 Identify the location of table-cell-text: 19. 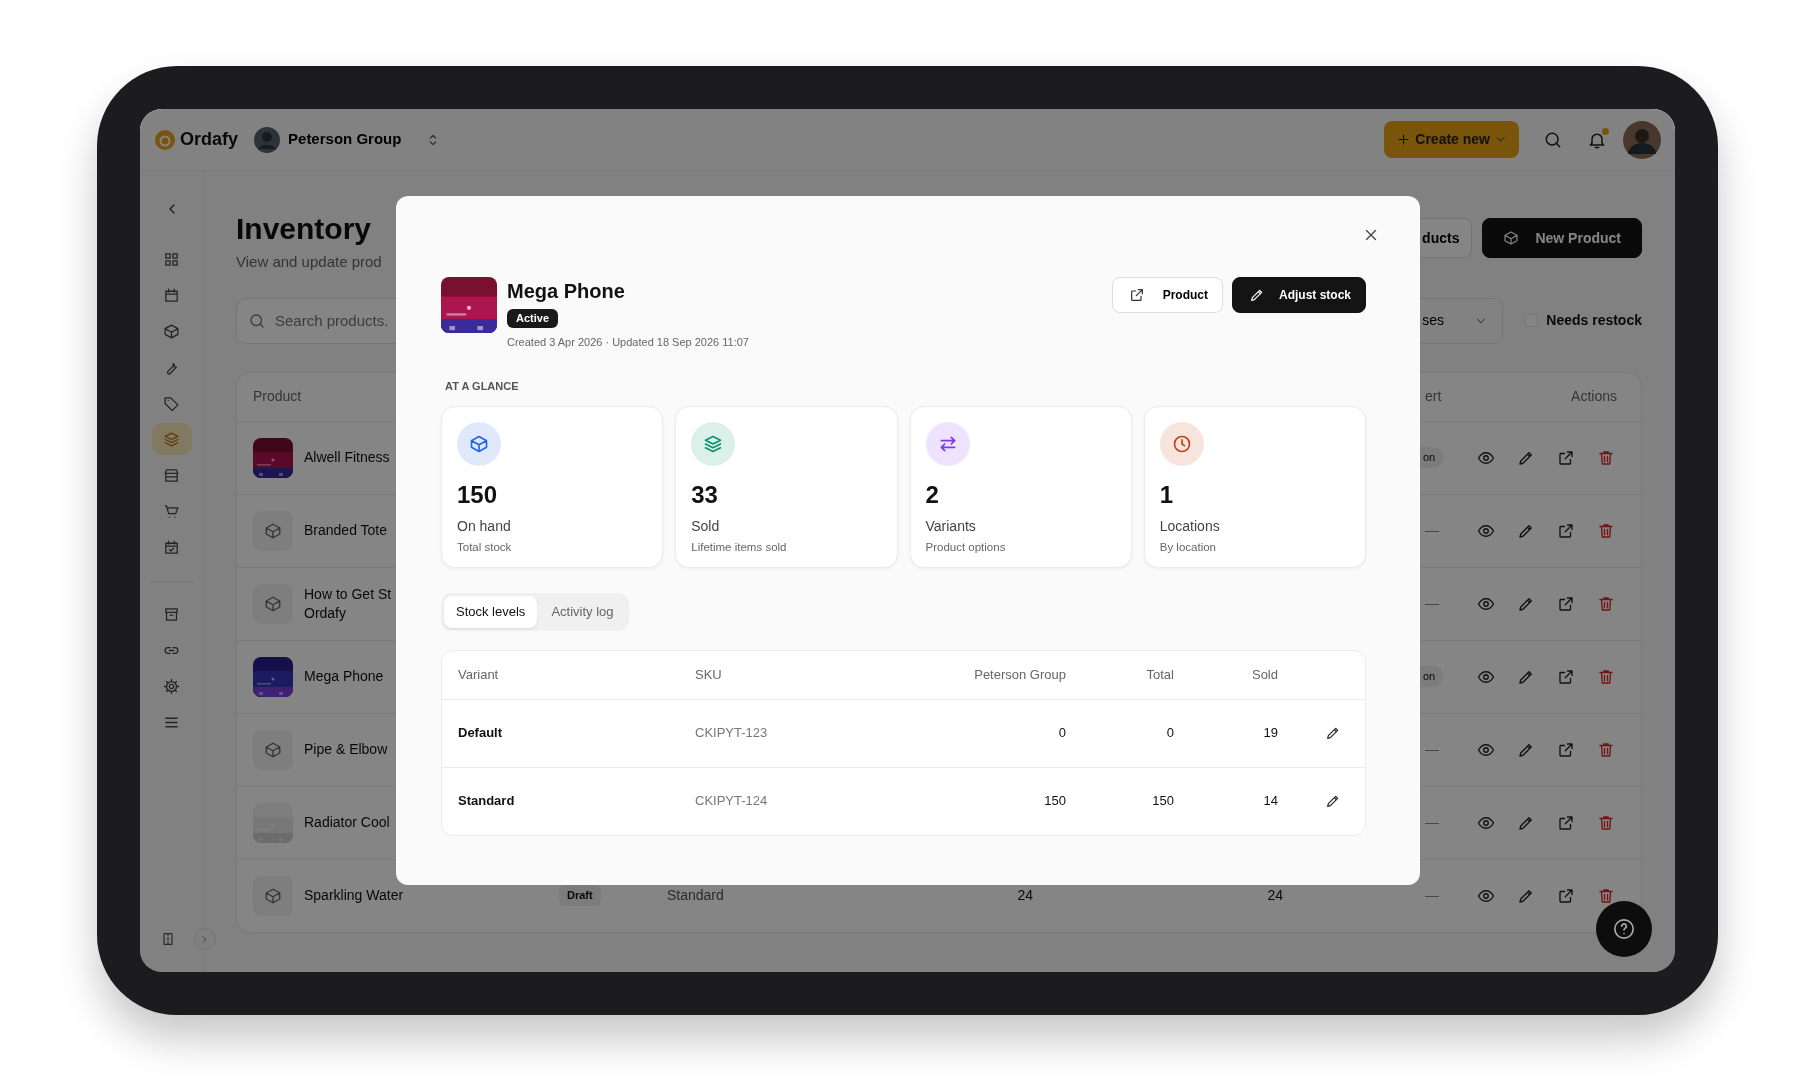
(1270, 733).